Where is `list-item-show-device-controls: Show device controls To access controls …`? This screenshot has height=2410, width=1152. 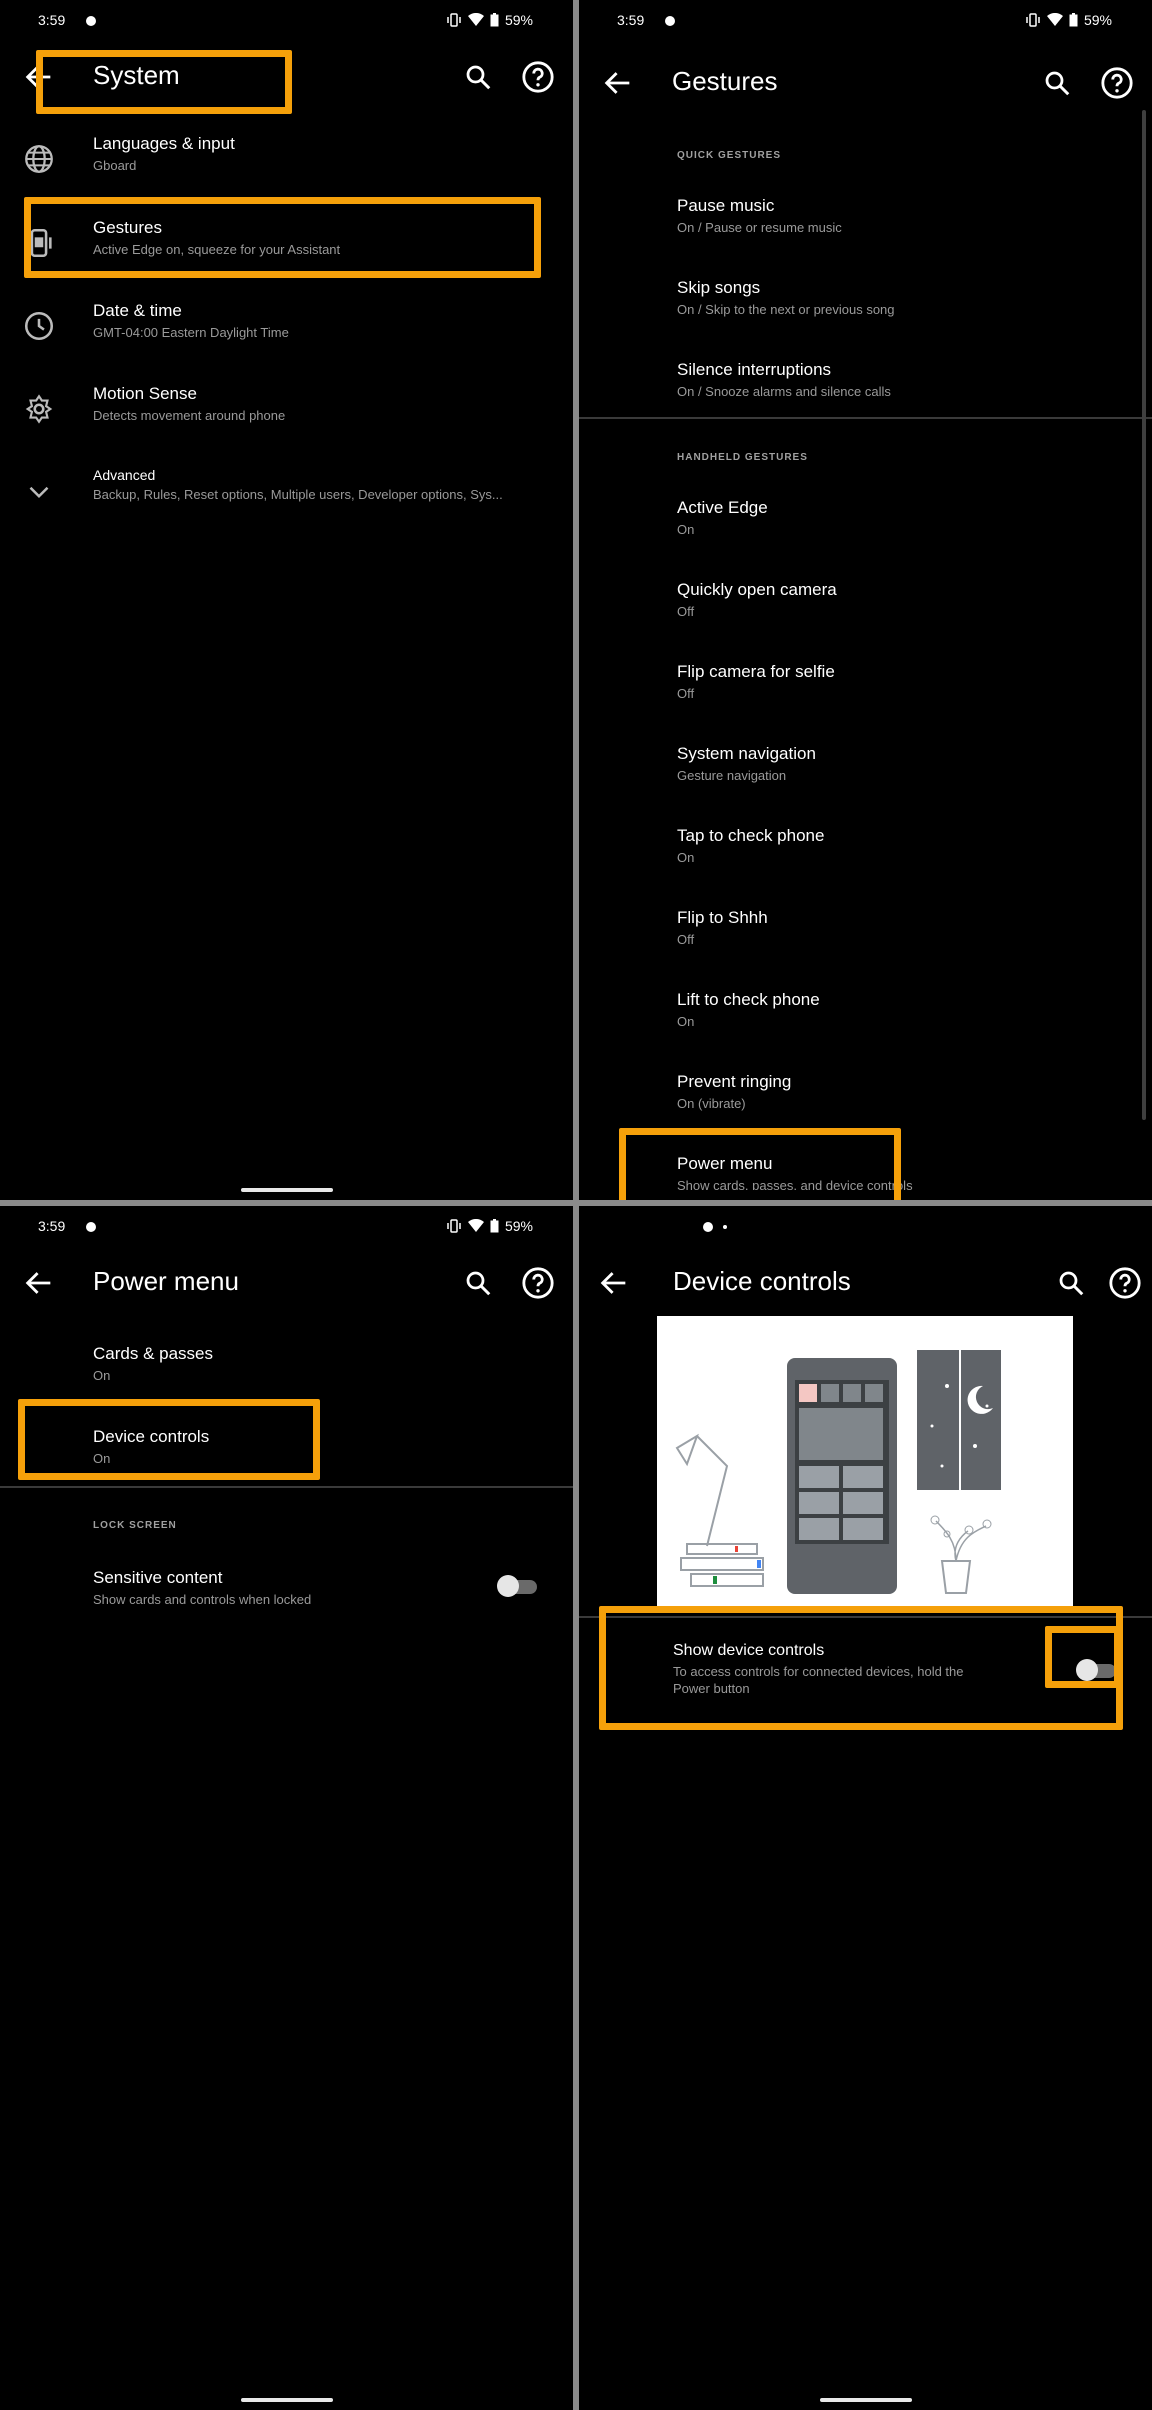
list-item-show-device-controls: Show device controls To access controls … is located at coordinates (865, 1678).